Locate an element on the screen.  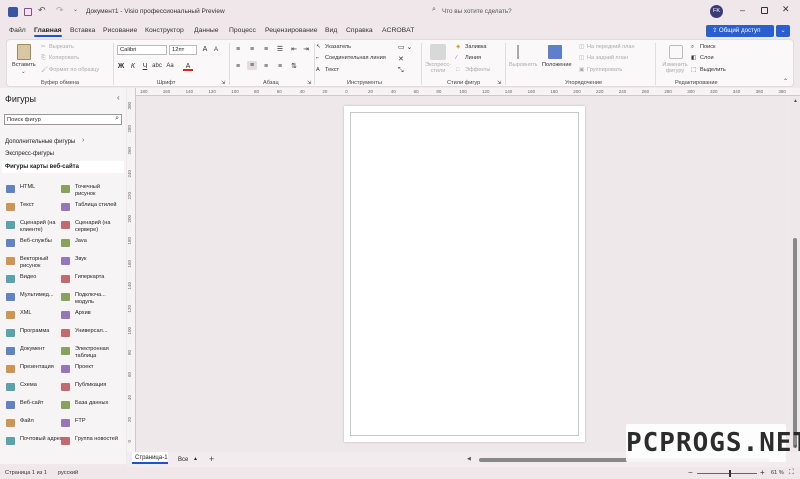
undo-icon: ↶ is located at coordinates (42, 10).